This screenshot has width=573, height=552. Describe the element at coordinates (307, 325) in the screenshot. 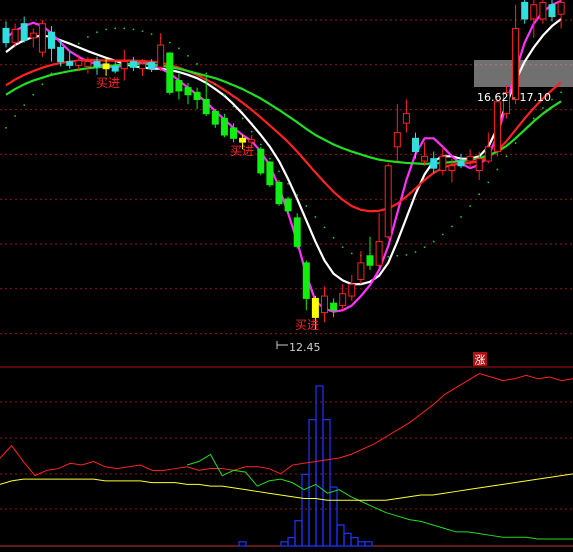

I see `buy-signal-label: 买进` at that location.